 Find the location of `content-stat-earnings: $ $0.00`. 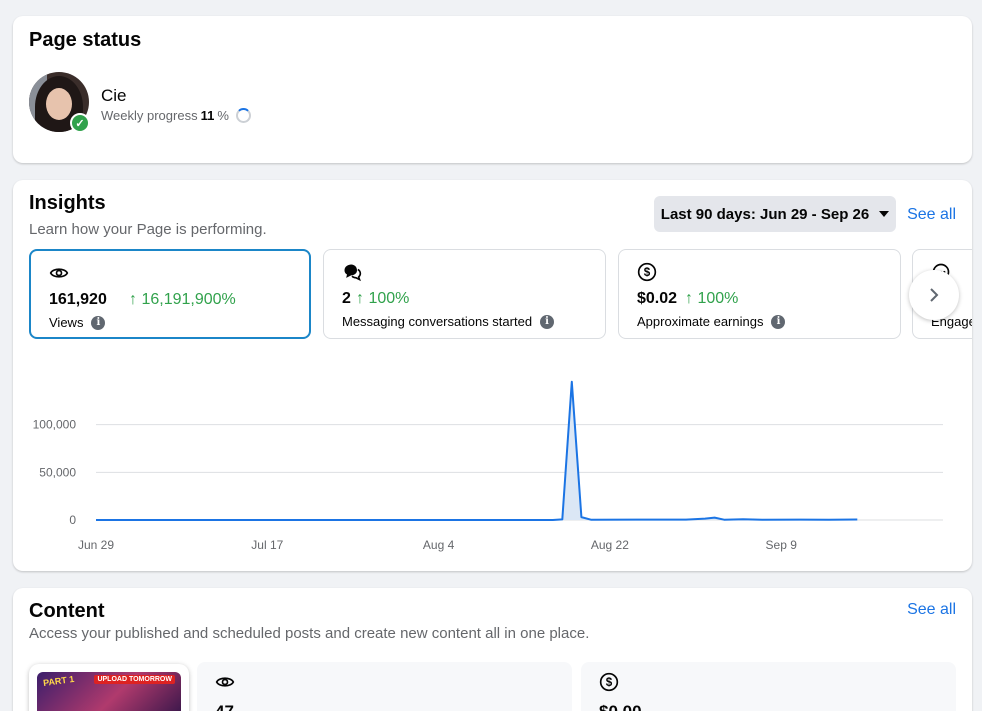

content-stat-earnings: $ $0.00 is located at coordinates (768, 686).